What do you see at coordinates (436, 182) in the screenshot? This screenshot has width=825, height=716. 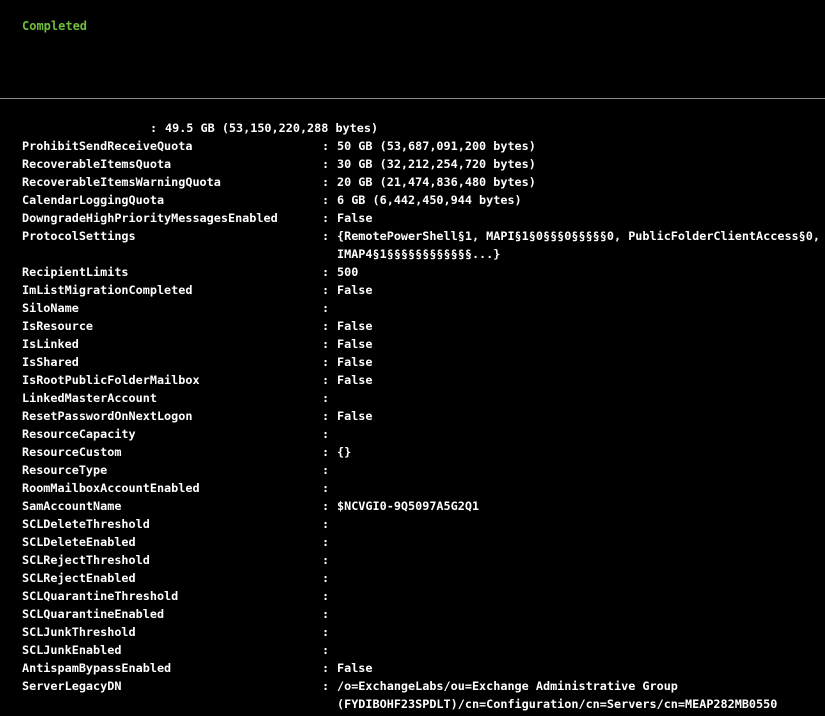 I see `property-value: 20 GB (21,474,836,480 bytes)` at bounding box center [436, 182].